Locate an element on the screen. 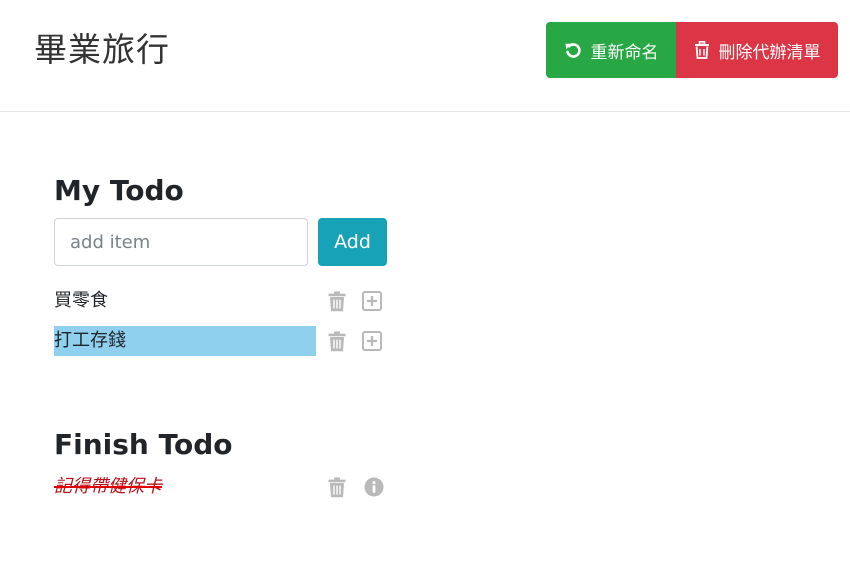 Image resolution: width=850 pixels, height=588 pixels. info-circle-icon is located at coordinates (374, 487).